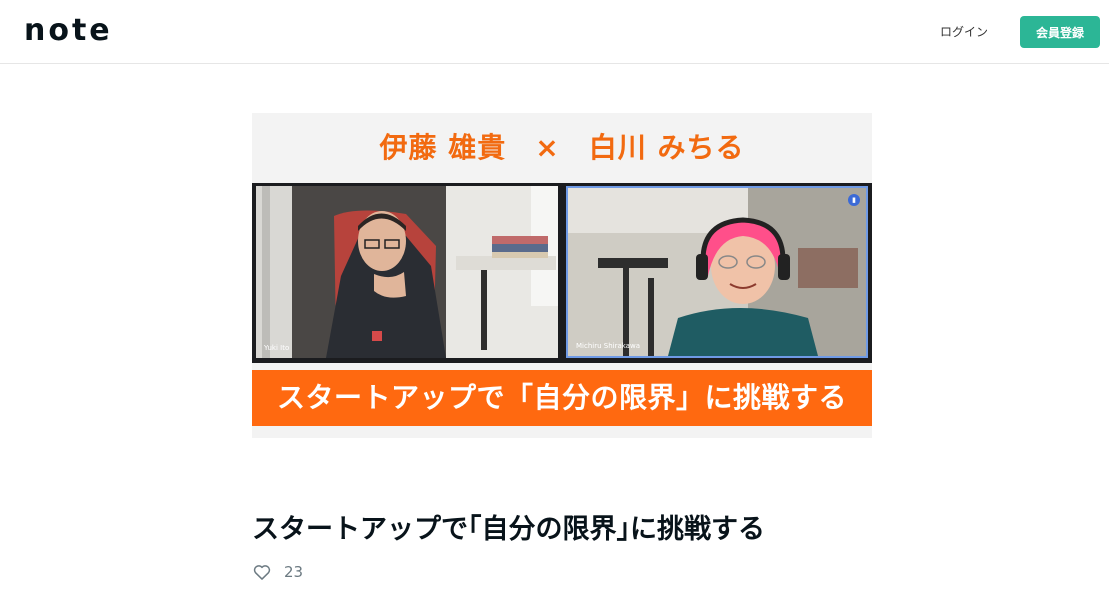  Describe the element at coordinates (277, 572) in the screenshot. I see `like-section: 23` at that location.